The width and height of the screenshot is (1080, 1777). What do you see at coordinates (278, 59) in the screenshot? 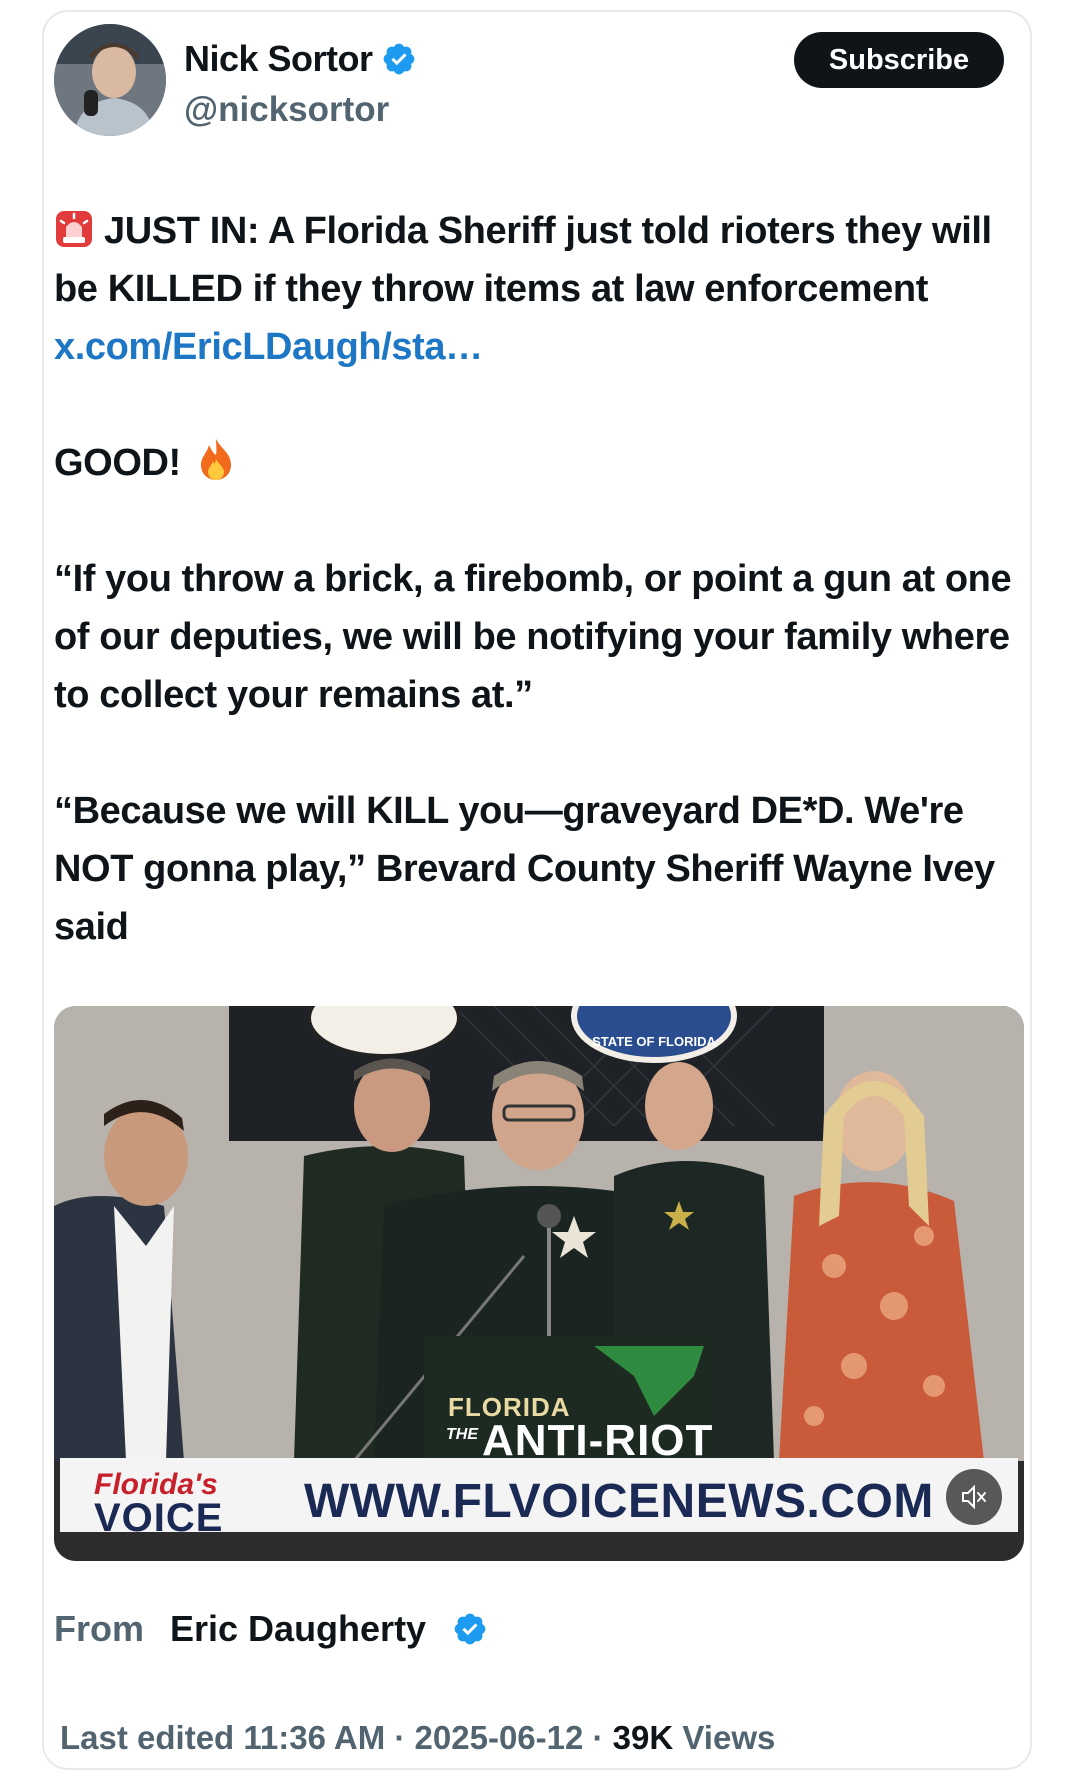
I see `author-display-name: Nick Sortor` at bounding box center [278, 59].